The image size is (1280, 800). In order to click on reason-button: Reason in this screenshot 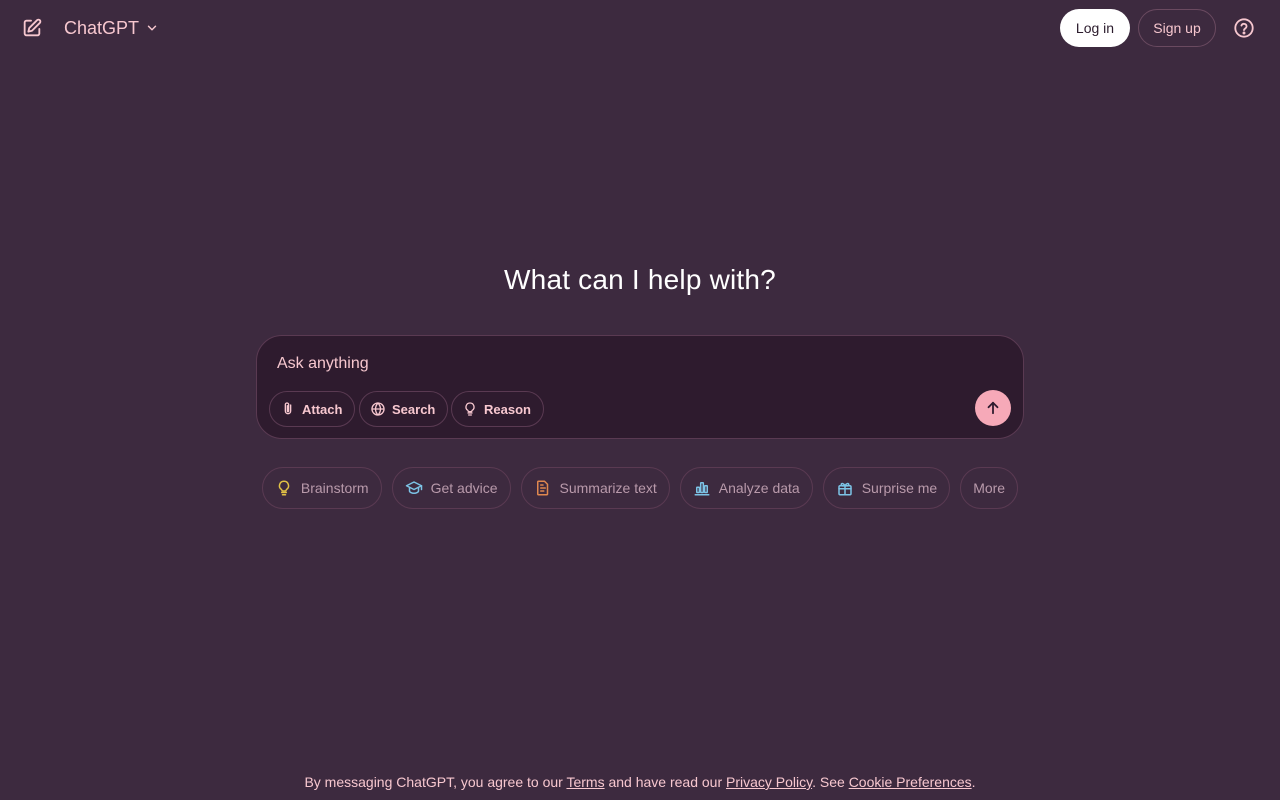, I will do `click(497, 409)`.